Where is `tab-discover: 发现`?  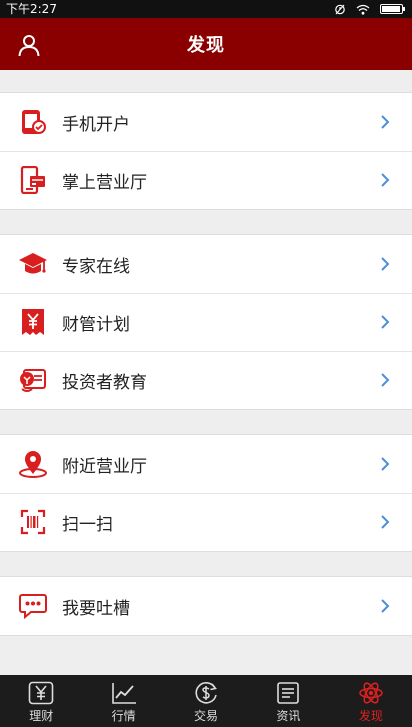 tab-discover: 发现 is located at coordinates (371, 701).